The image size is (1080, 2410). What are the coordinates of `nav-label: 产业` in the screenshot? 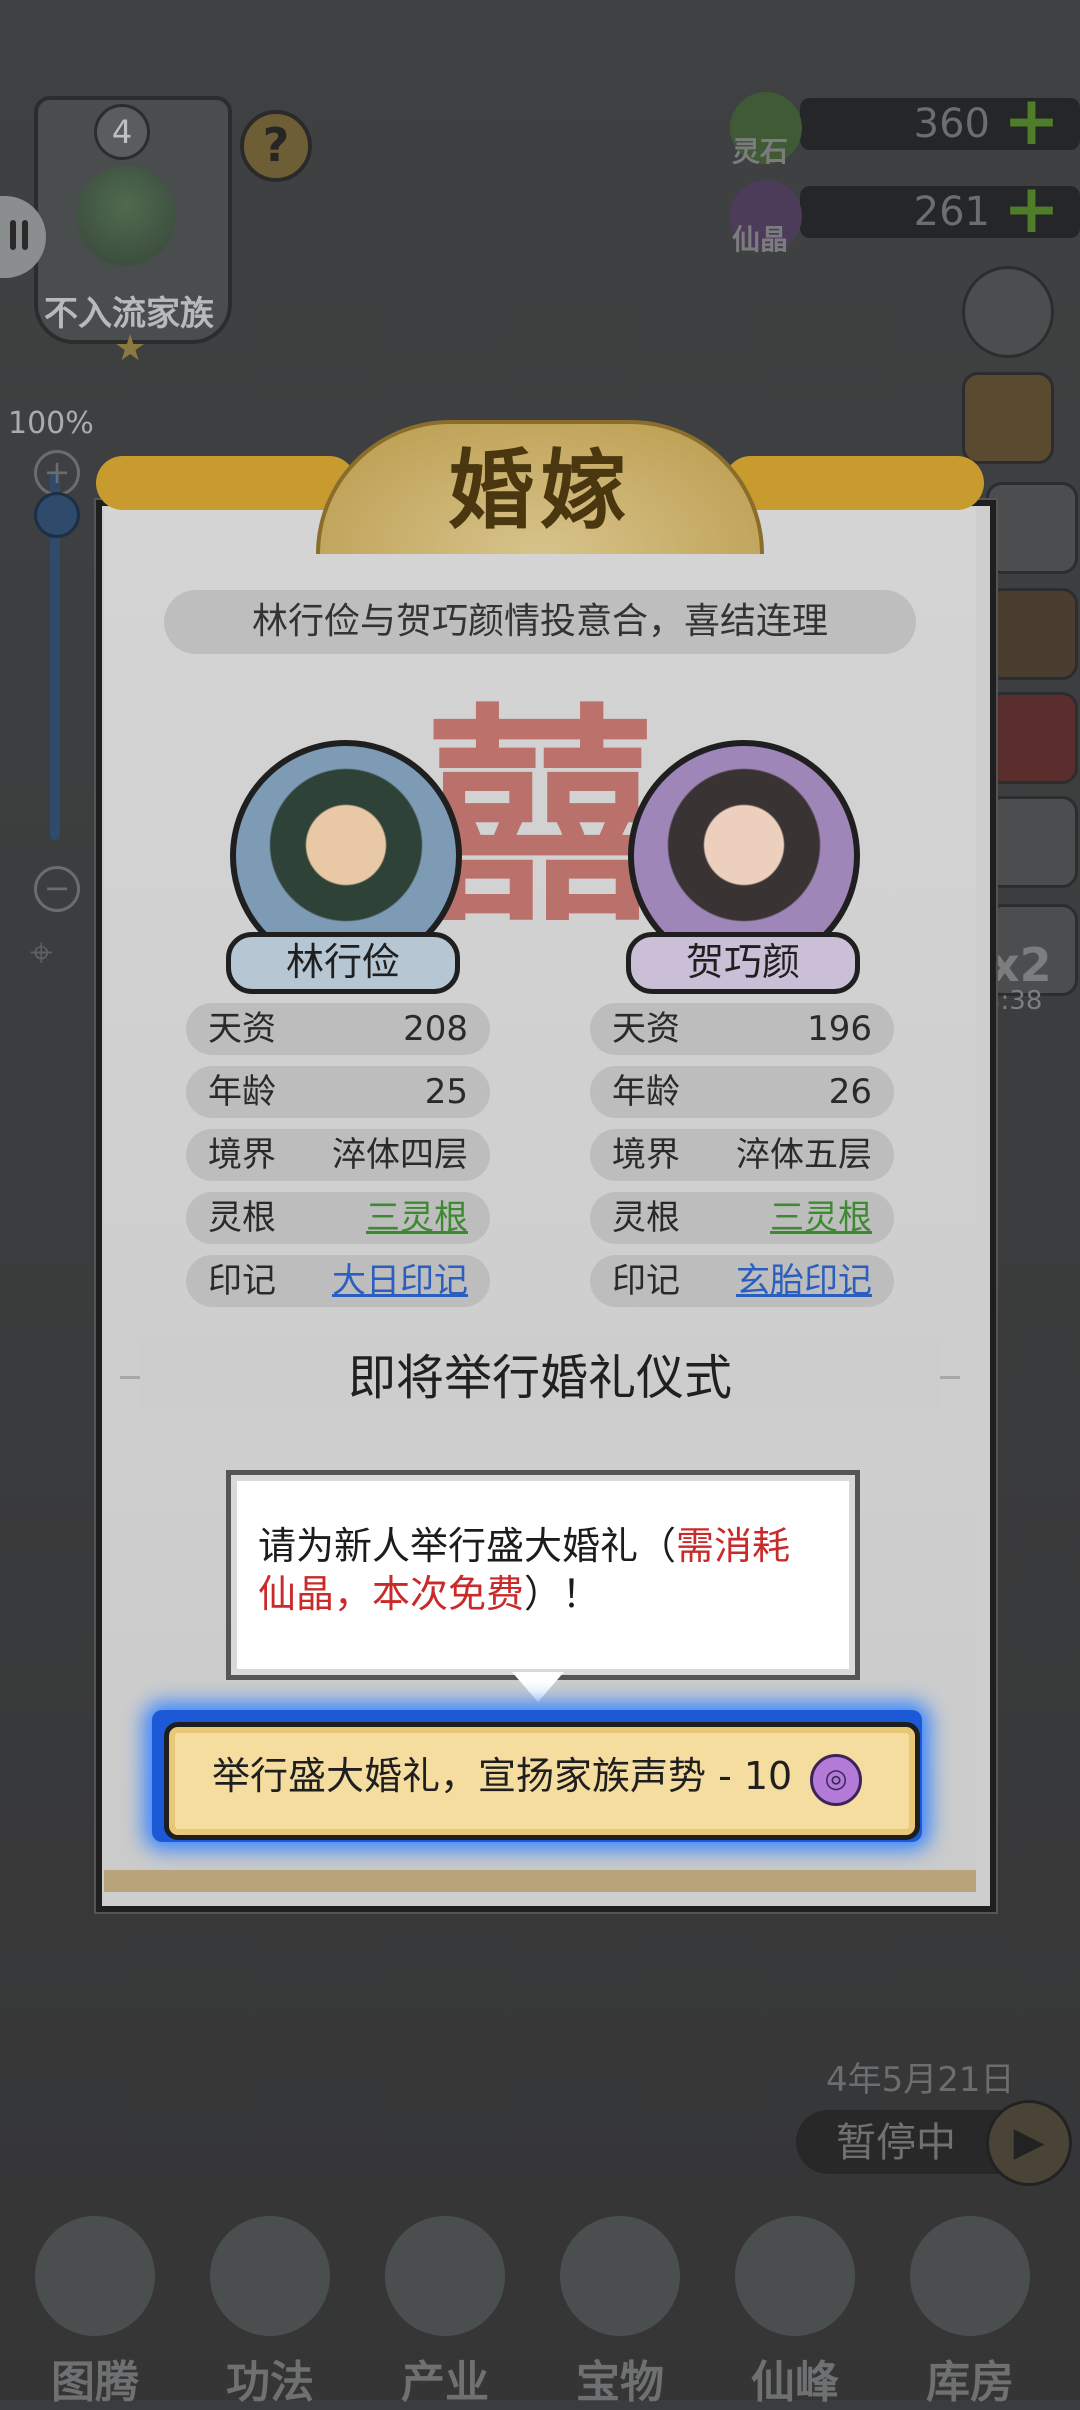 It's located at (445, 2382).